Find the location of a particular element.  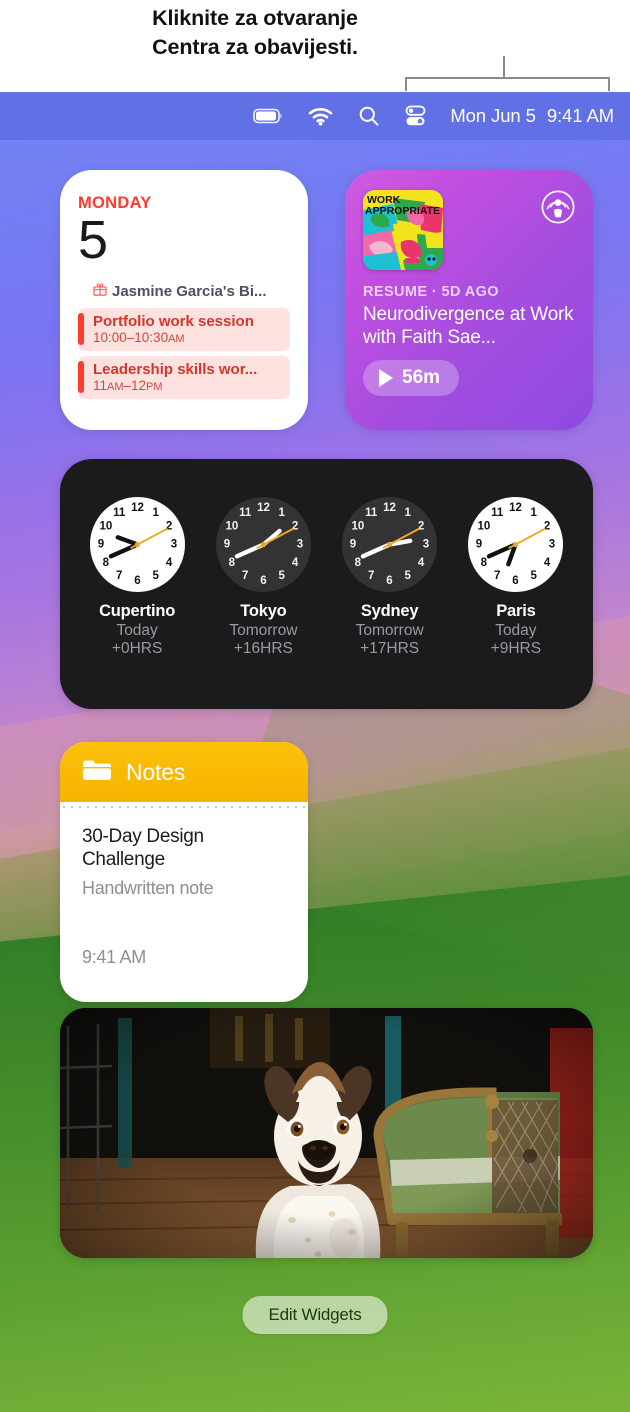

edit-widgets-button: Edit Widgets is located at coordinates (315, 1315).